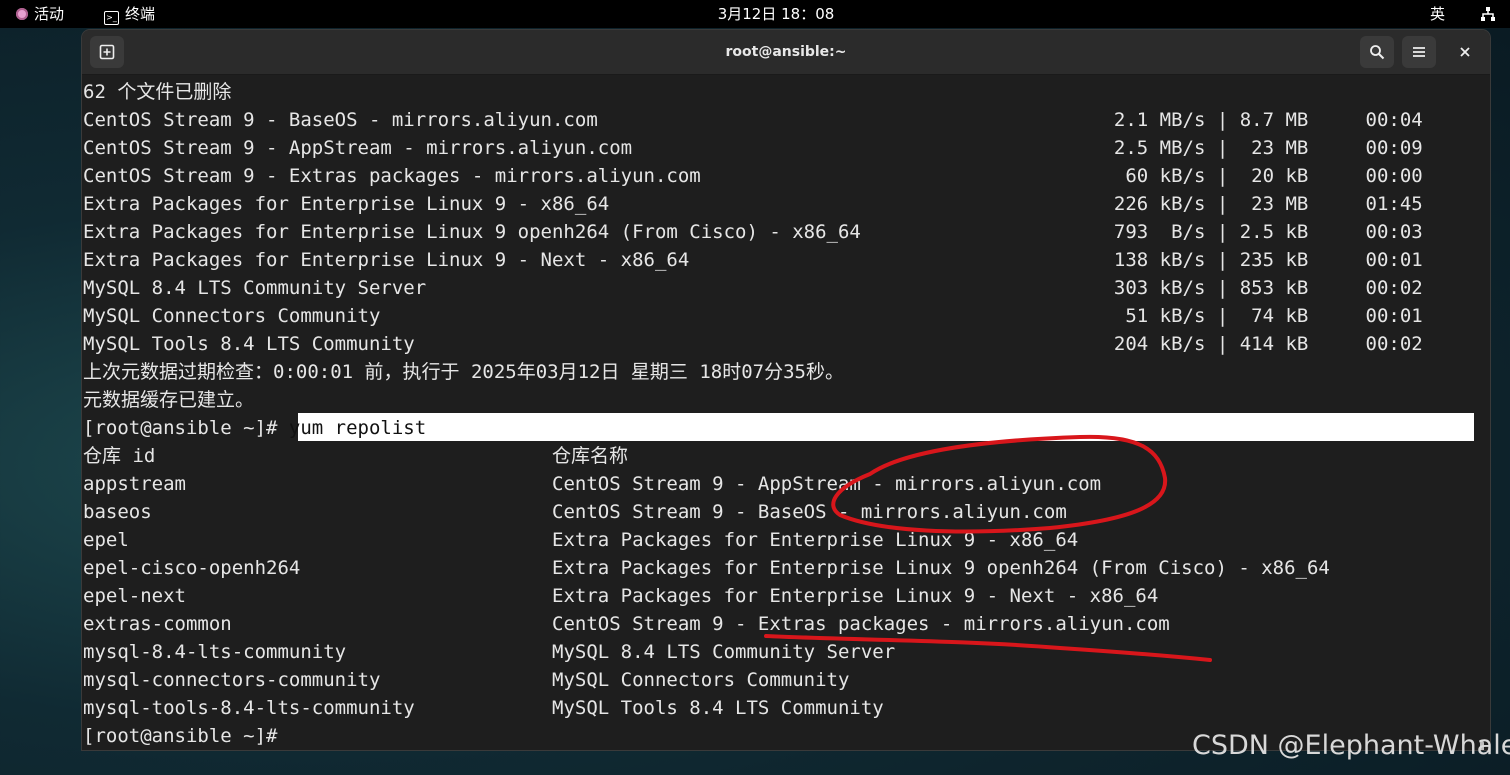 This screenshot has width=1510, height=775. What do you see at coordinates (169, 400) in the screenshot?
I see `metadata-cache-line: 元数据缓存已建立。` at bounding box center [169, 400].